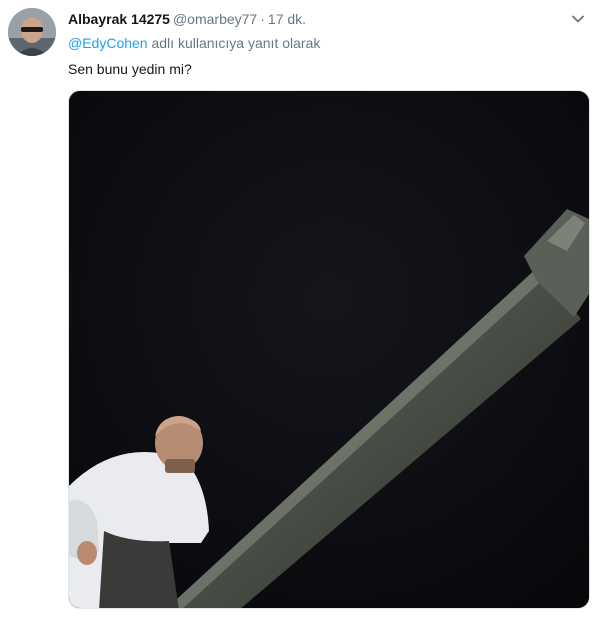 The image size is (600, 622). I want to click on avatar, so click(32, 32).